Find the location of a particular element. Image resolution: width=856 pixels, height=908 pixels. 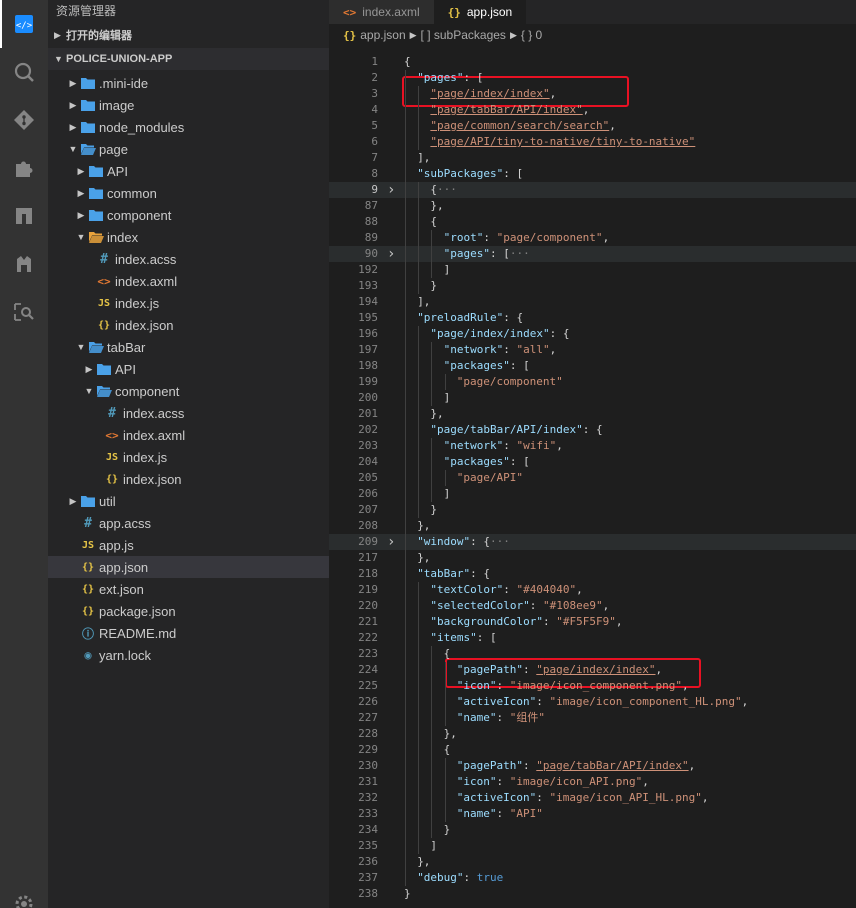

code-token: }, is located at coordinates (424, 525).